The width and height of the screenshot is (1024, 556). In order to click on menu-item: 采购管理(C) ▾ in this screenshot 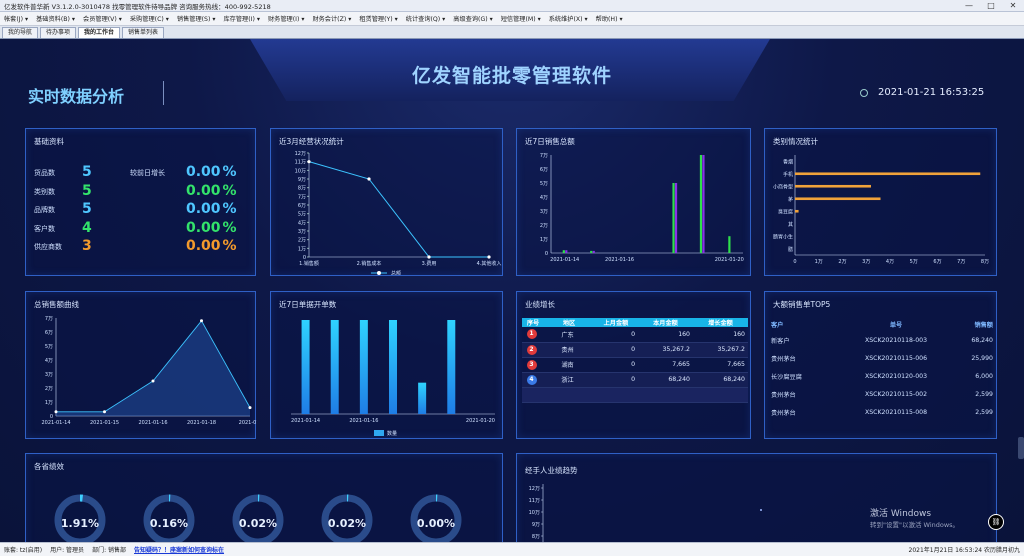, I will do `click(149, 18)`.